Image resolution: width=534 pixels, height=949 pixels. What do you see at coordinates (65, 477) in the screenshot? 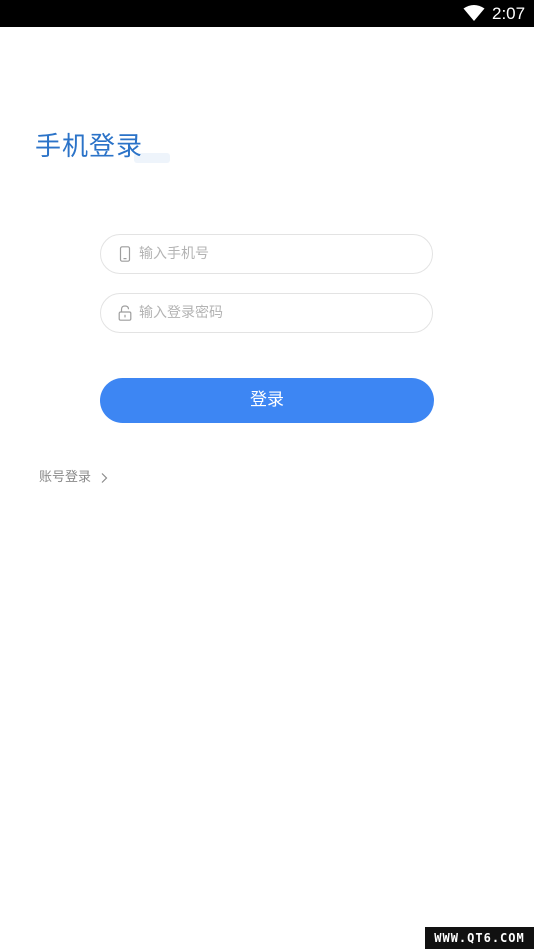
I see `account-login-label: 账号登录` at bounding box center [65, 477].